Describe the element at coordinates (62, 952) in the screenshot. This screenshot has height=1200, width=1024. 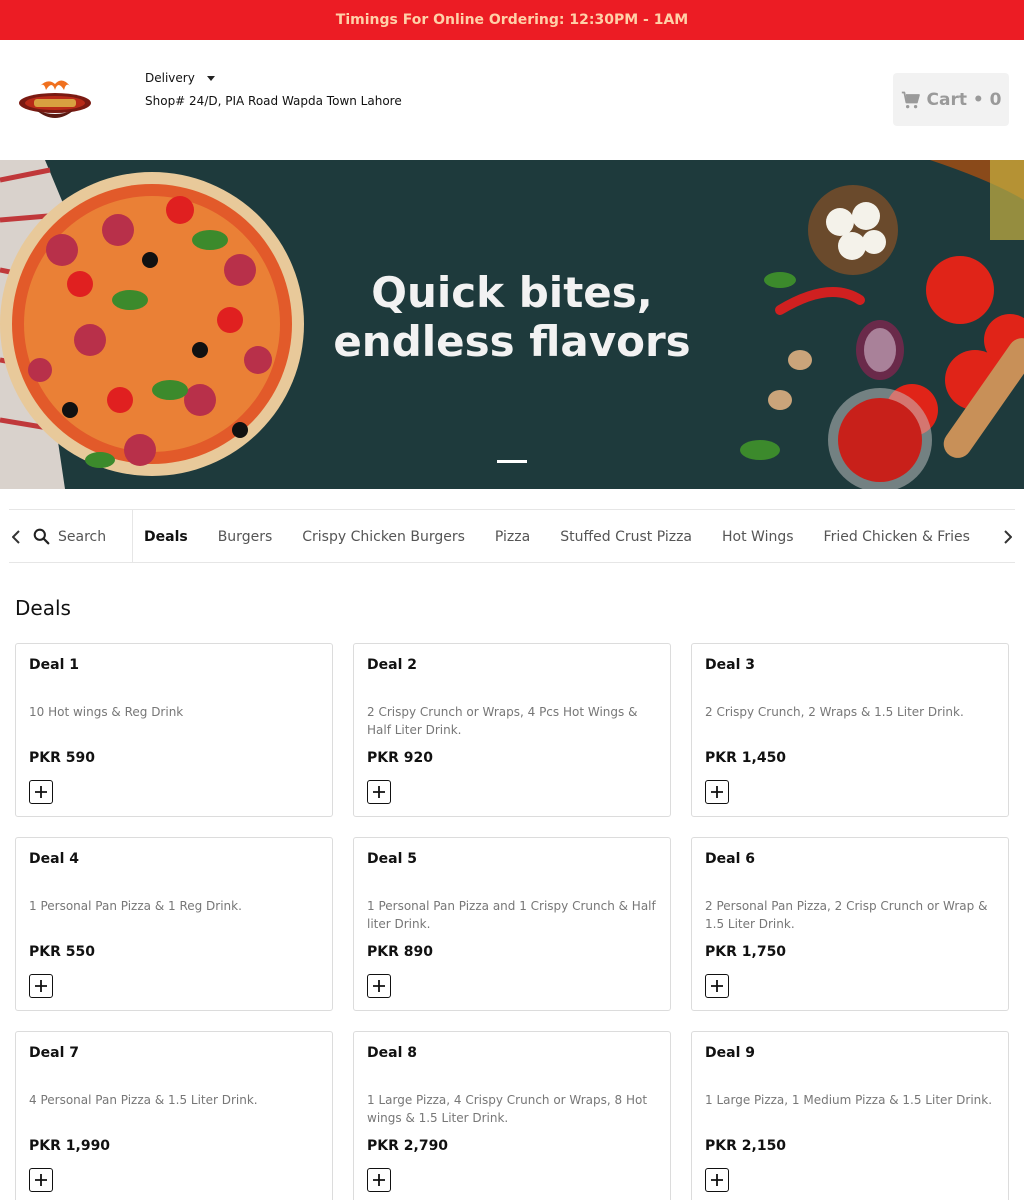
I see `deal-price: PKR 550` at that location.